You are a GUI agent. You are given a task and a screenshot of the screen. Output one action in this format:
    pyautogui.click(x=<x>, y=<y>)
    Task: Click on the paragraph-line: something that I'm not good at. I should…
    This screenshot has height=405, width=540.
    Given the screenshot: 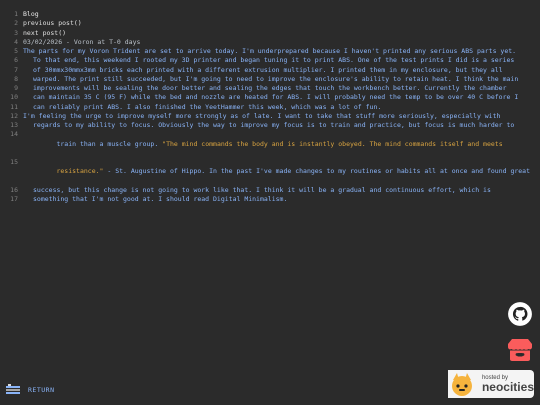 What is the action you would take?
    pyautogui.click(x=160, y=199)
    